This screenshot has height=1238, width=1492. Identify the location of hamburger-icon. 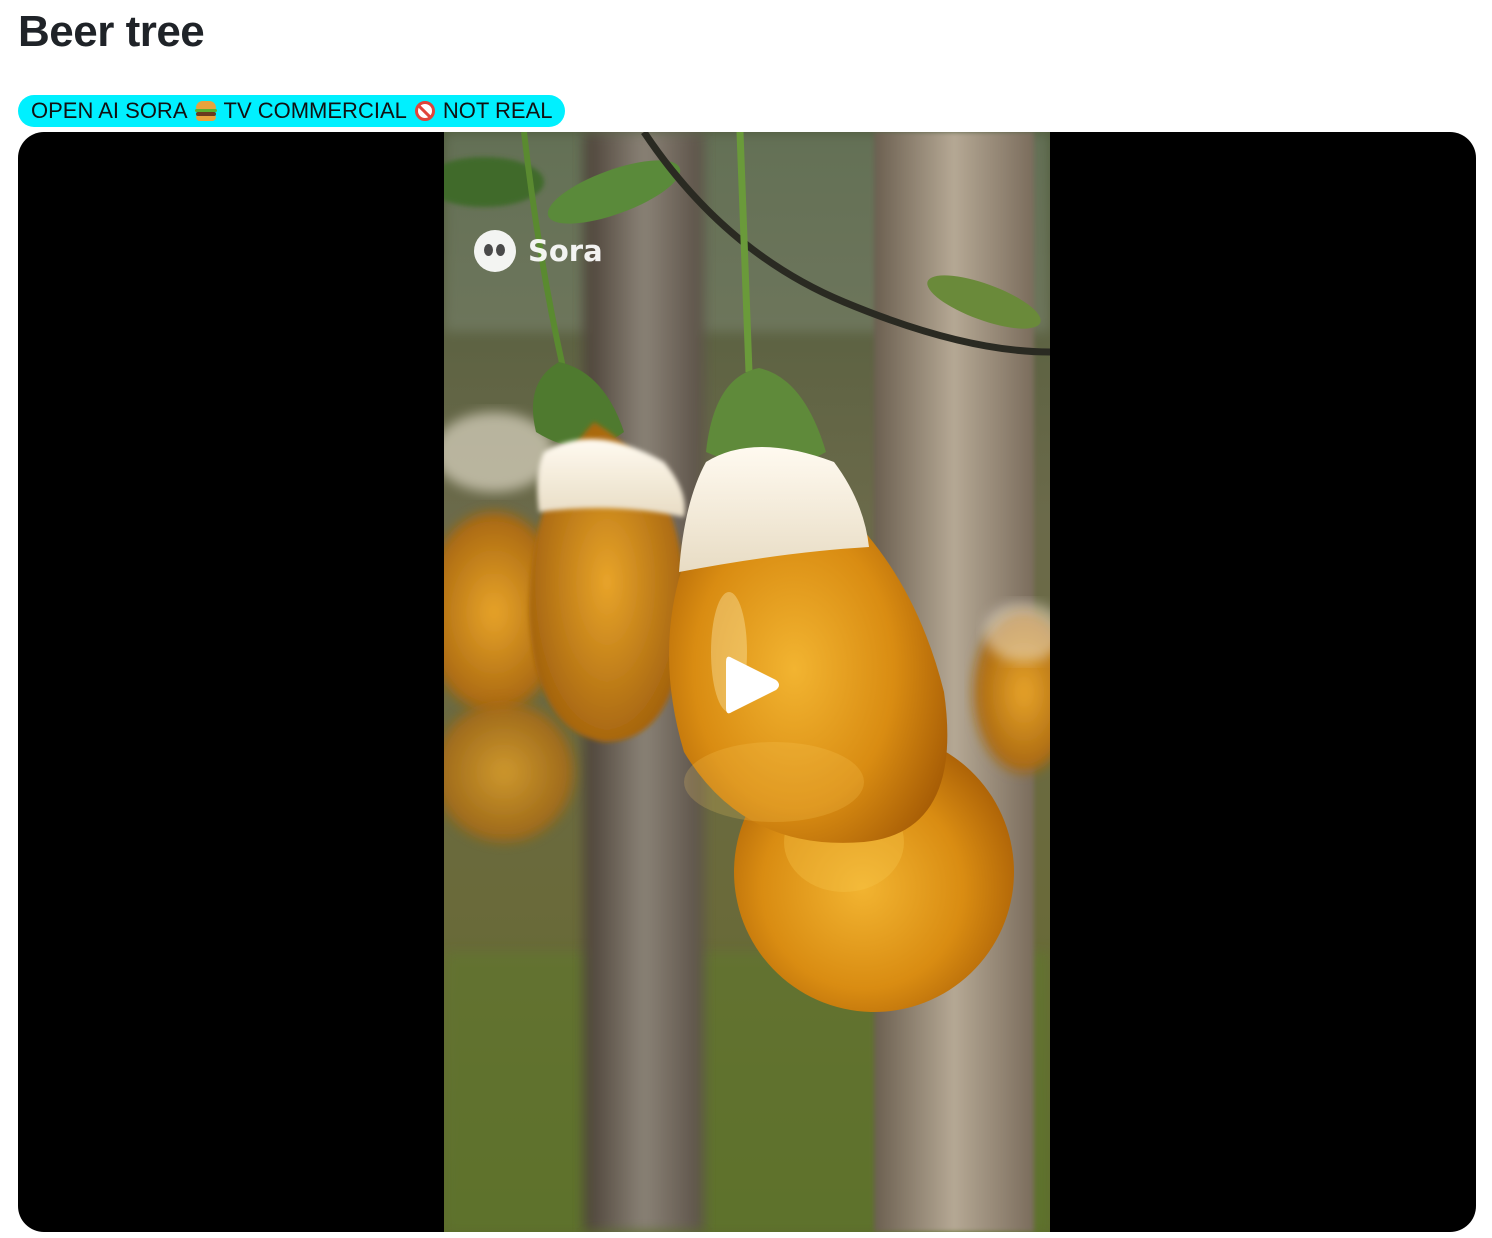
(206, 111).